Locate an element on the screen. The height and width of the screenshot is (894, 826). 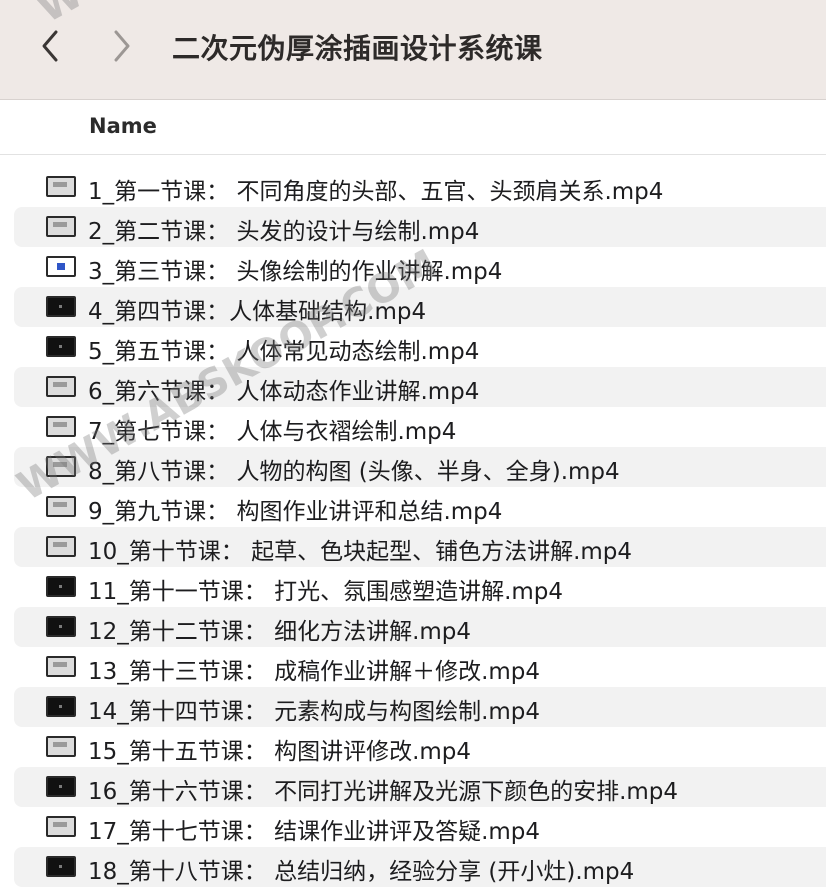
file-name: 7_第七节课： 人体与衣褶绘制.mp4 is located at coordinates (272, 432).